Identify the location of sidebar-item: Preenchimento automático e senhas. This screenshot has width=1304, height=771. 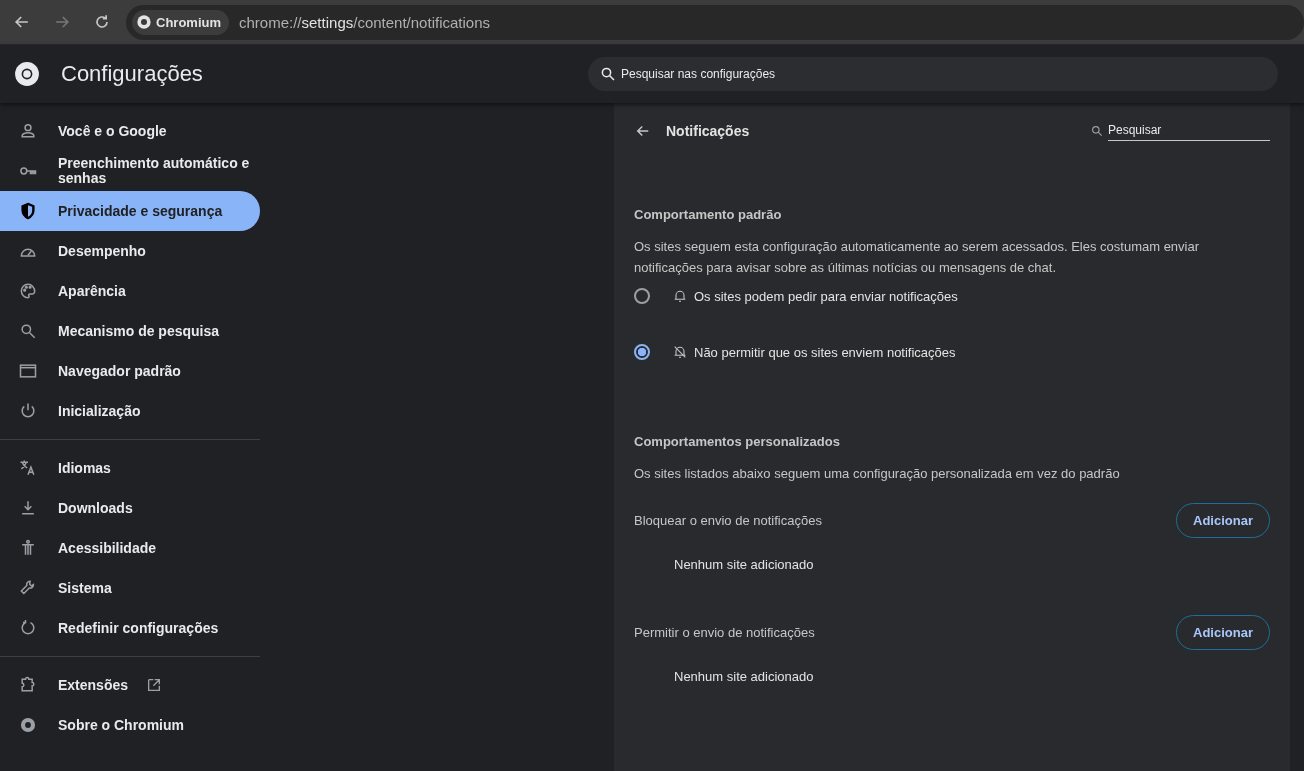
(130, 171).